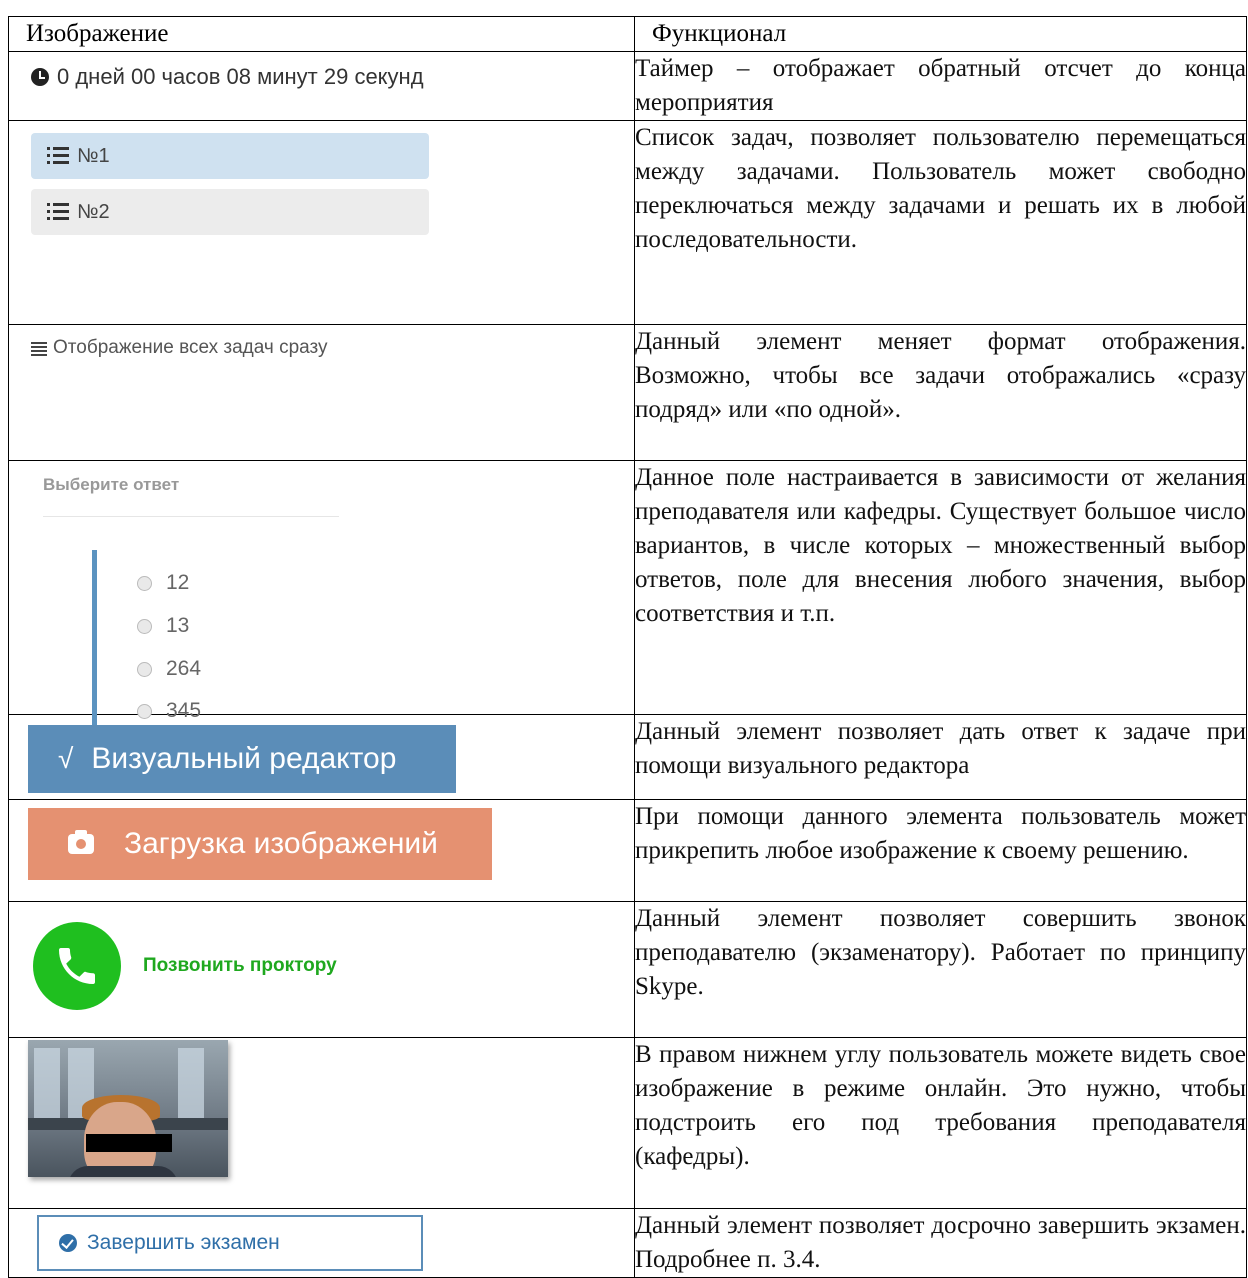 This screenshot has height=1278, width=1248. Describe the element at coordinates (178, 582) in the screenshot. I see `radio-label: 12` at that location.